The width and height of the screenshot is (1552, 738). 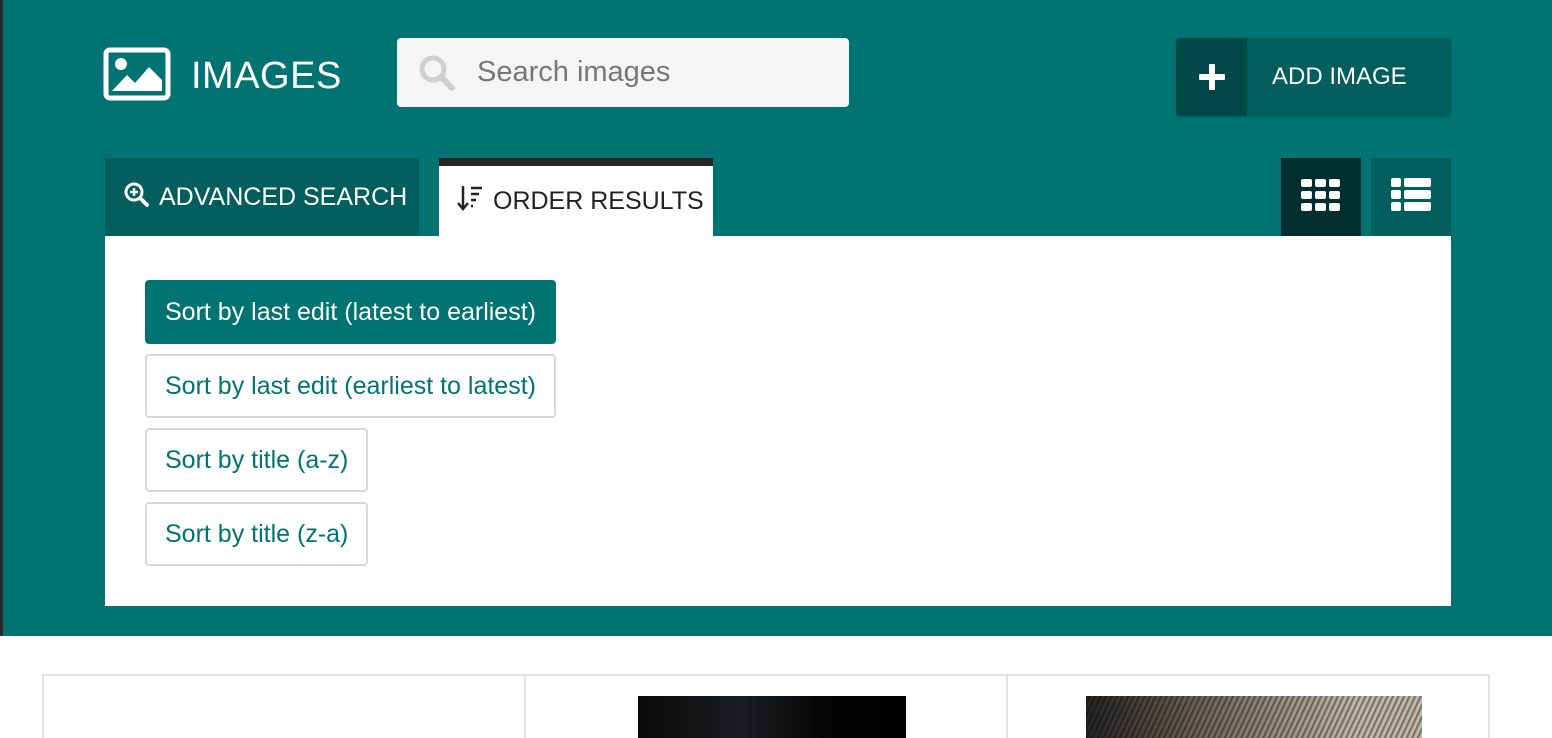 I want to click on sort-title-az-button: Sort by title (a-z), so click(x=257, y=460).